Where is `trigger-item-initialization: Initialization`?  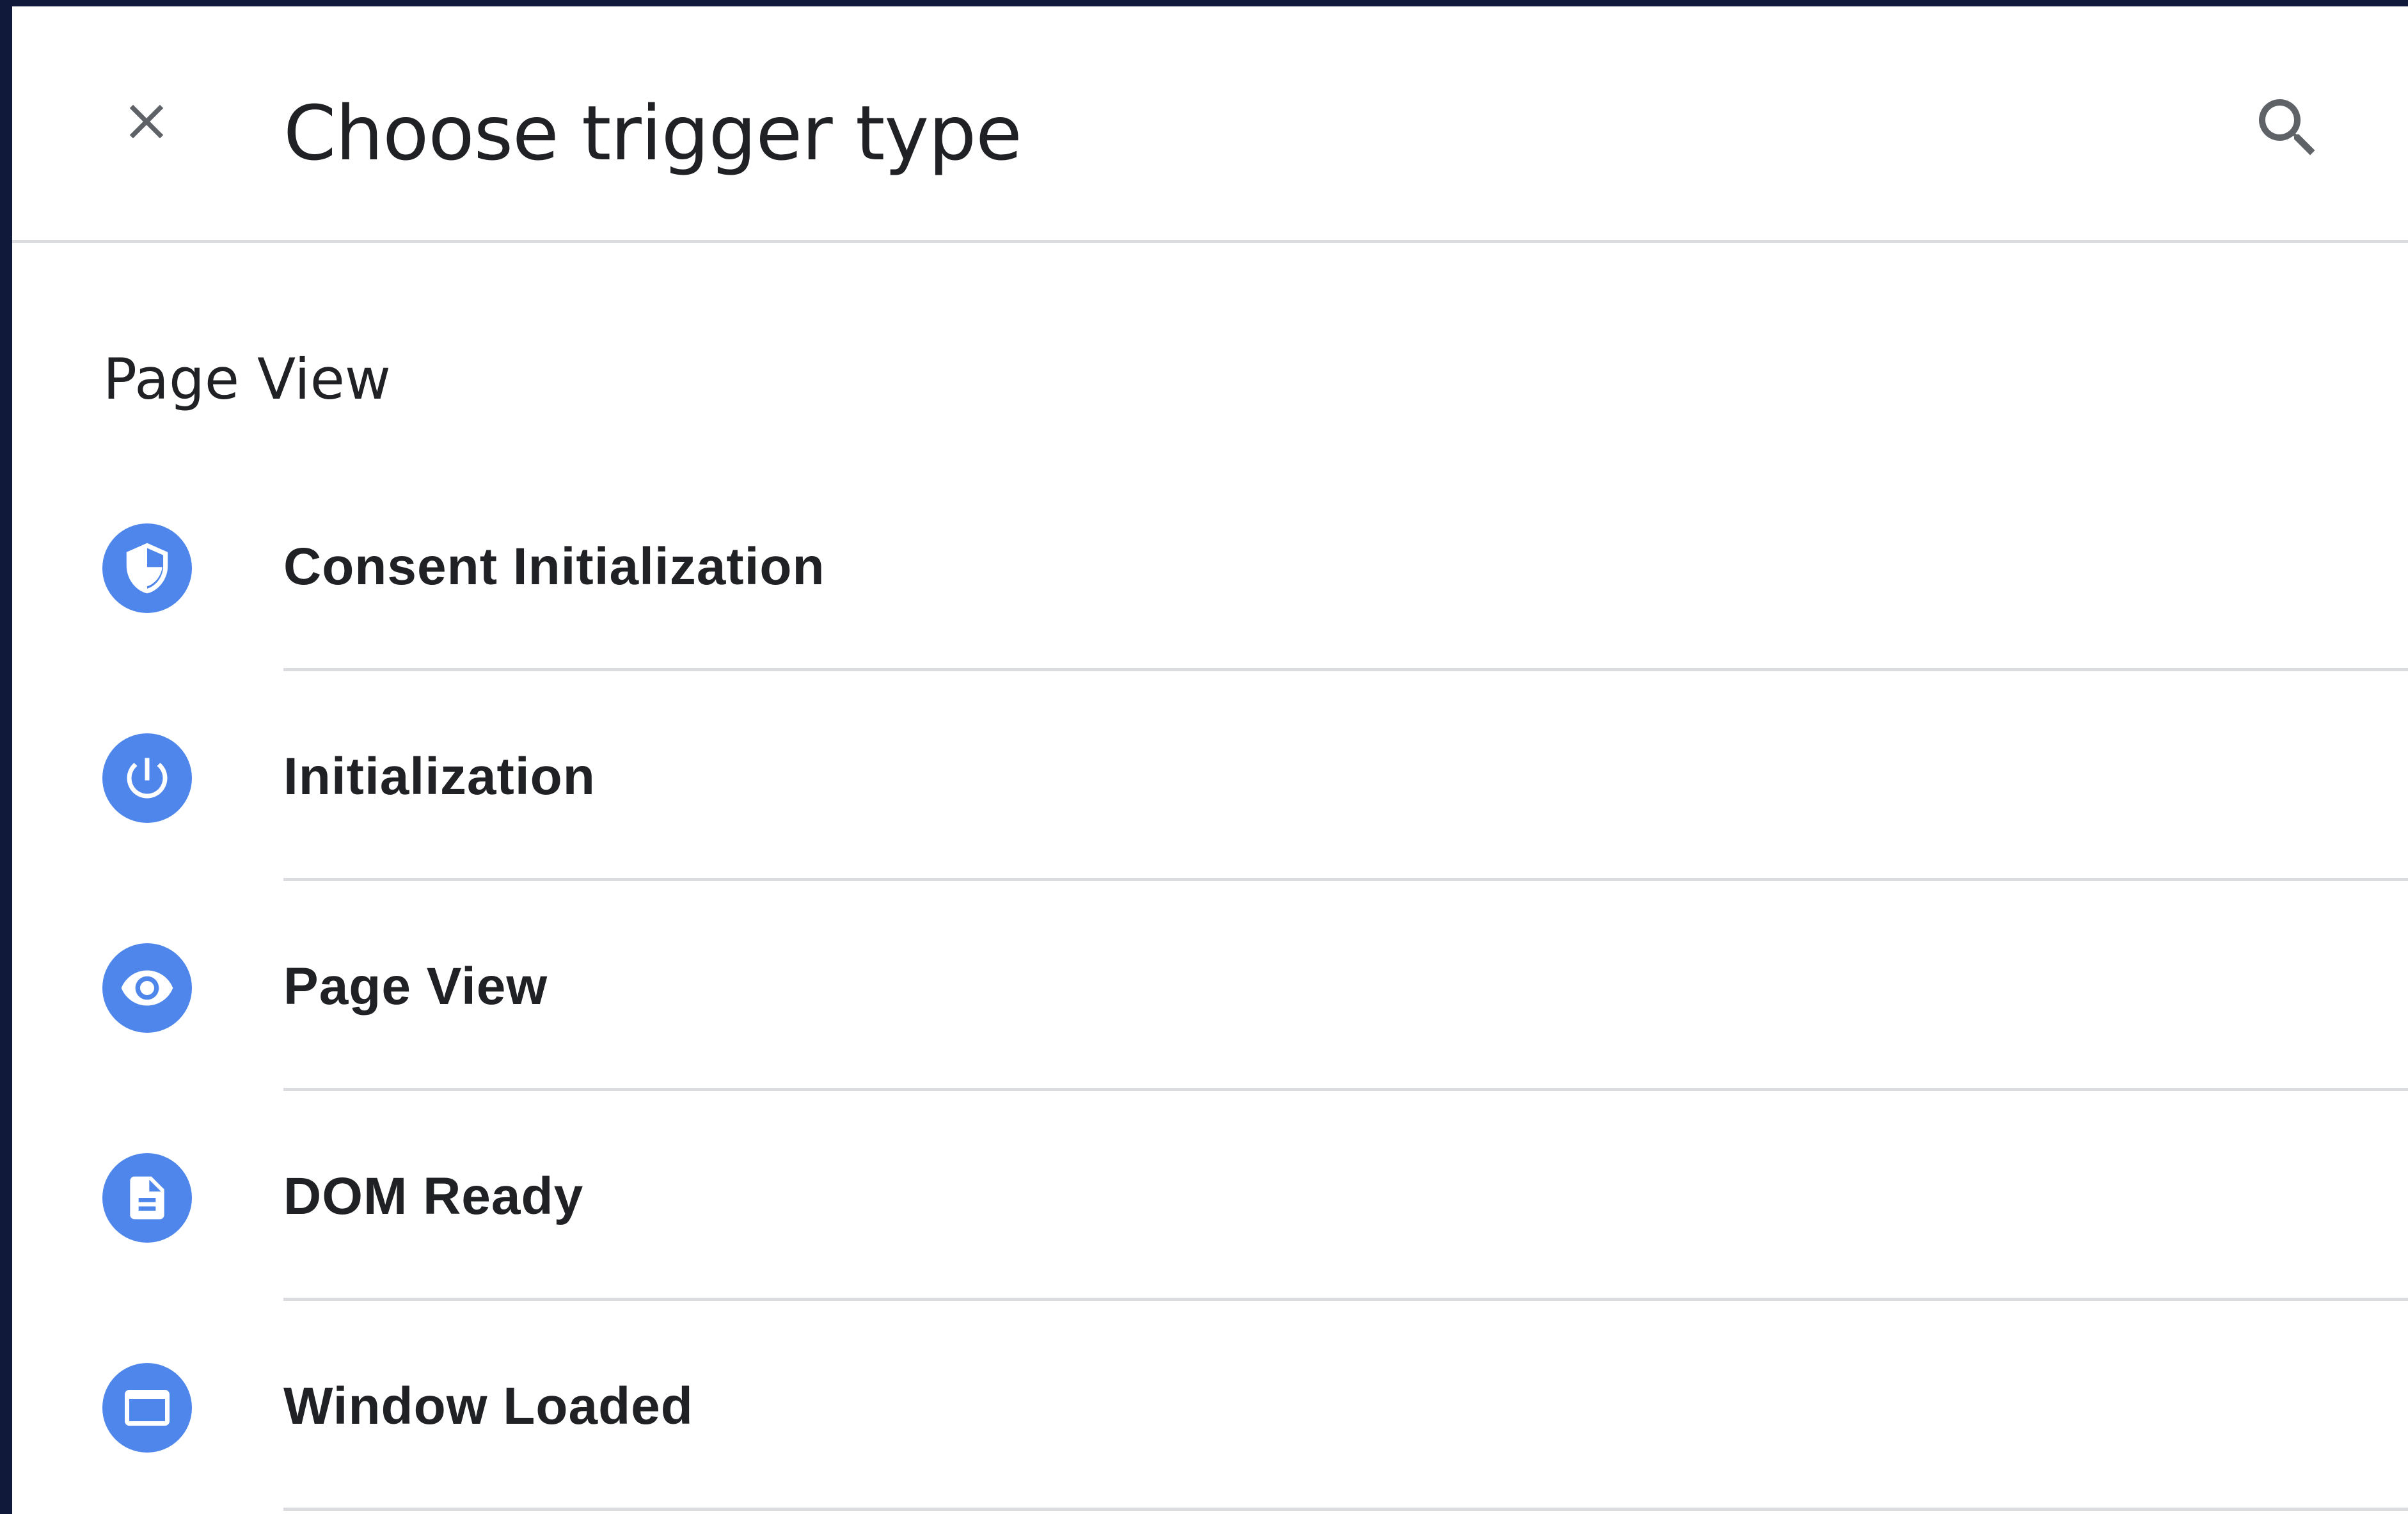
trigger-item-initialization: Initialization is located at coordinates (1210, 777).